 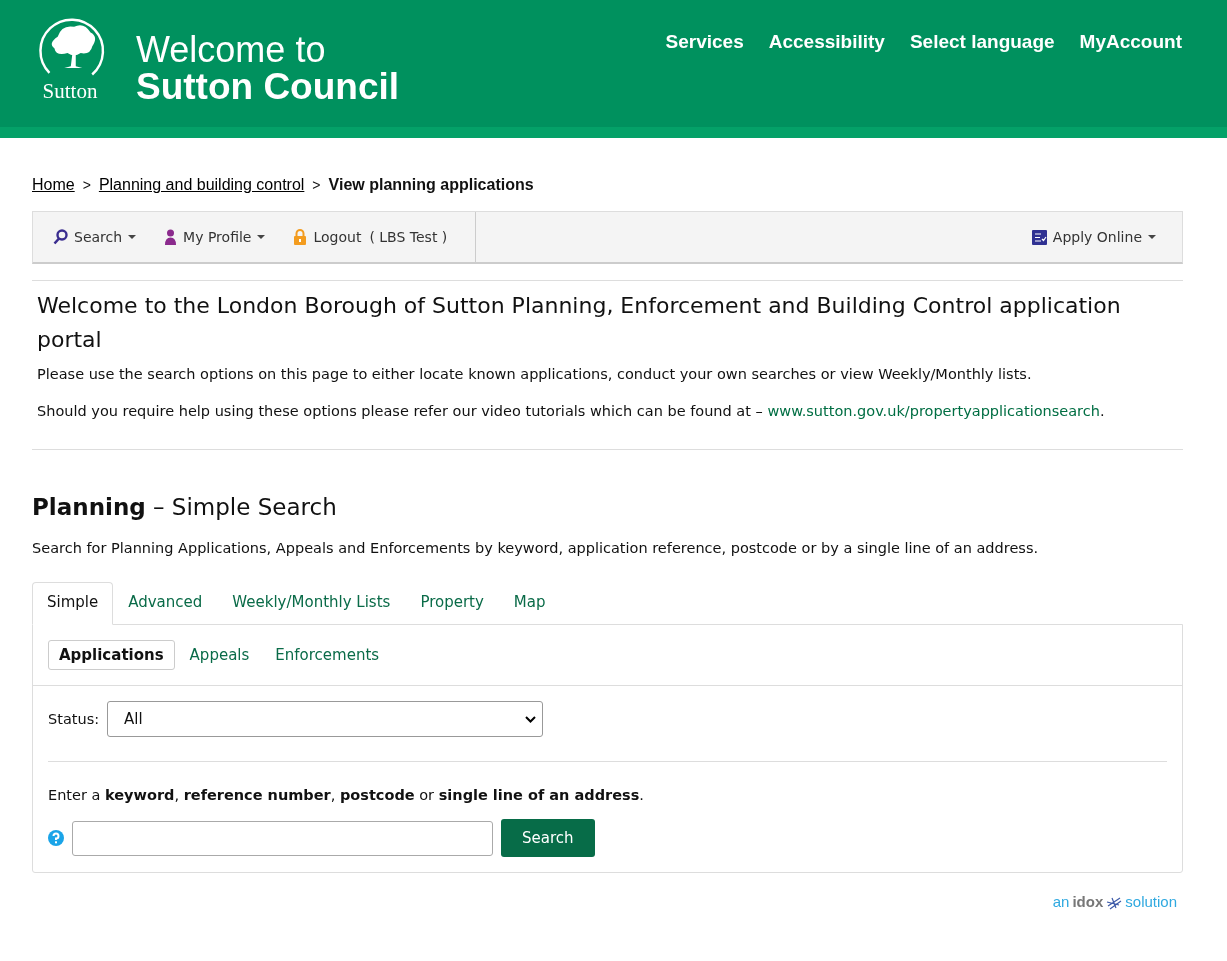 I want to click on site-title: Welcome to, so click(x=231, y=50).